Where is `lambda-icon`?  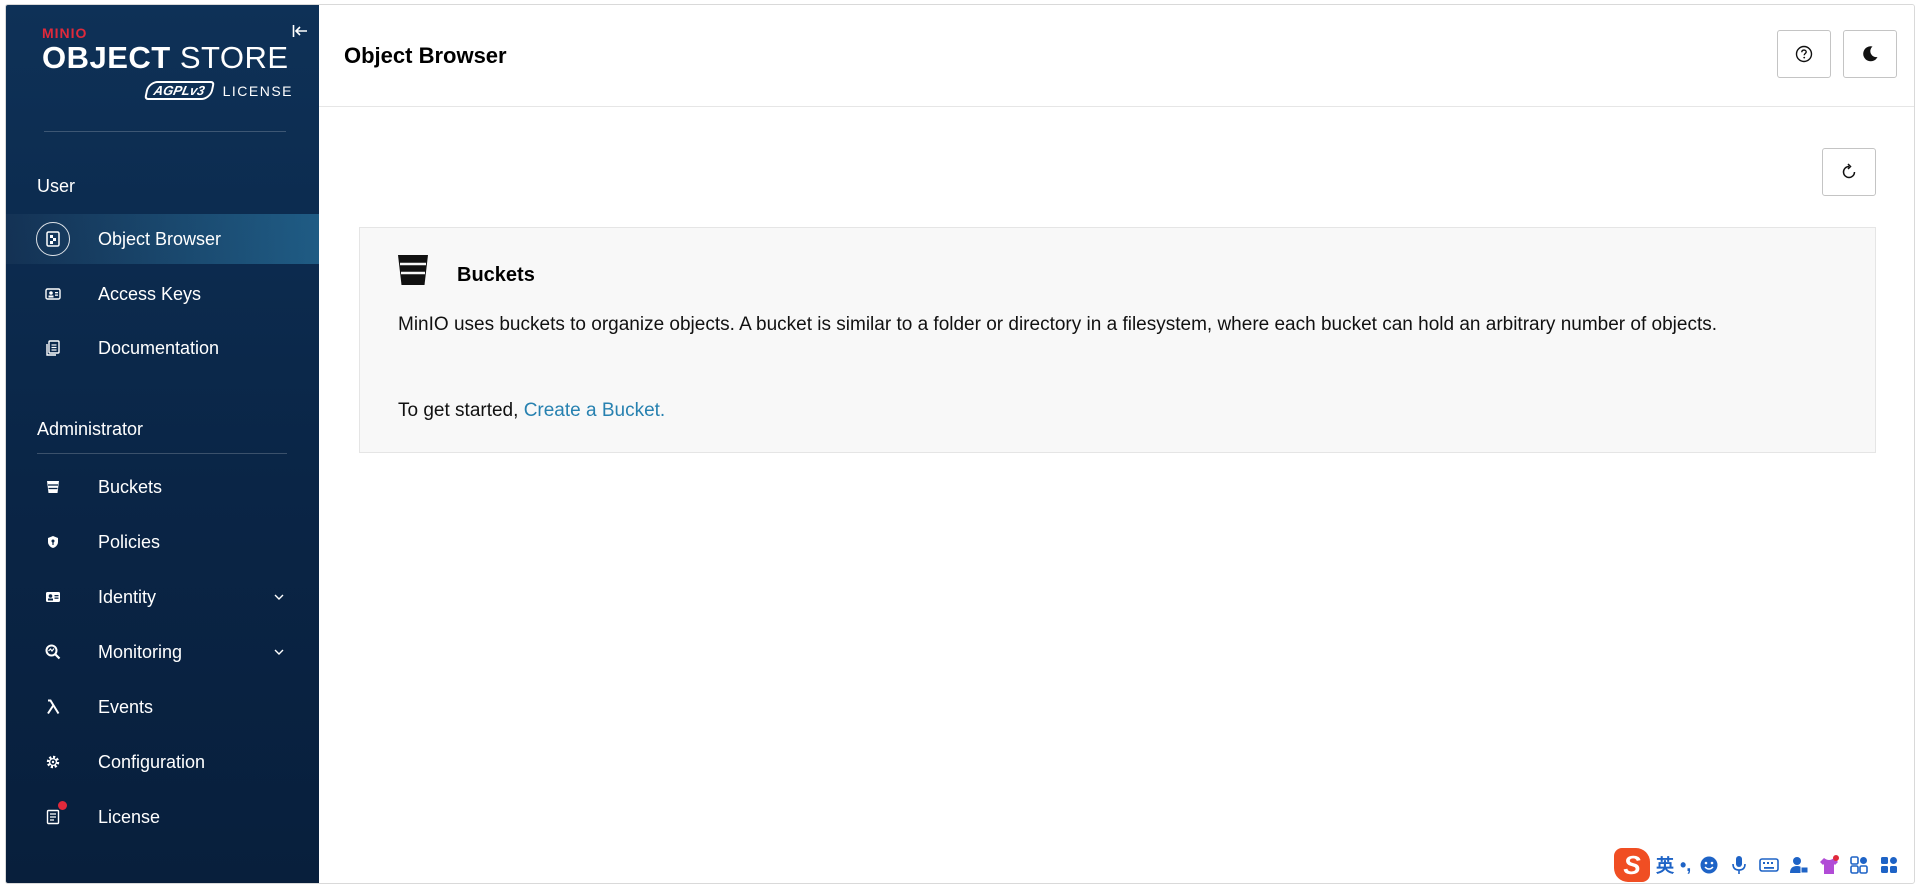
lambda-icon is located at coordinates (53, 707).